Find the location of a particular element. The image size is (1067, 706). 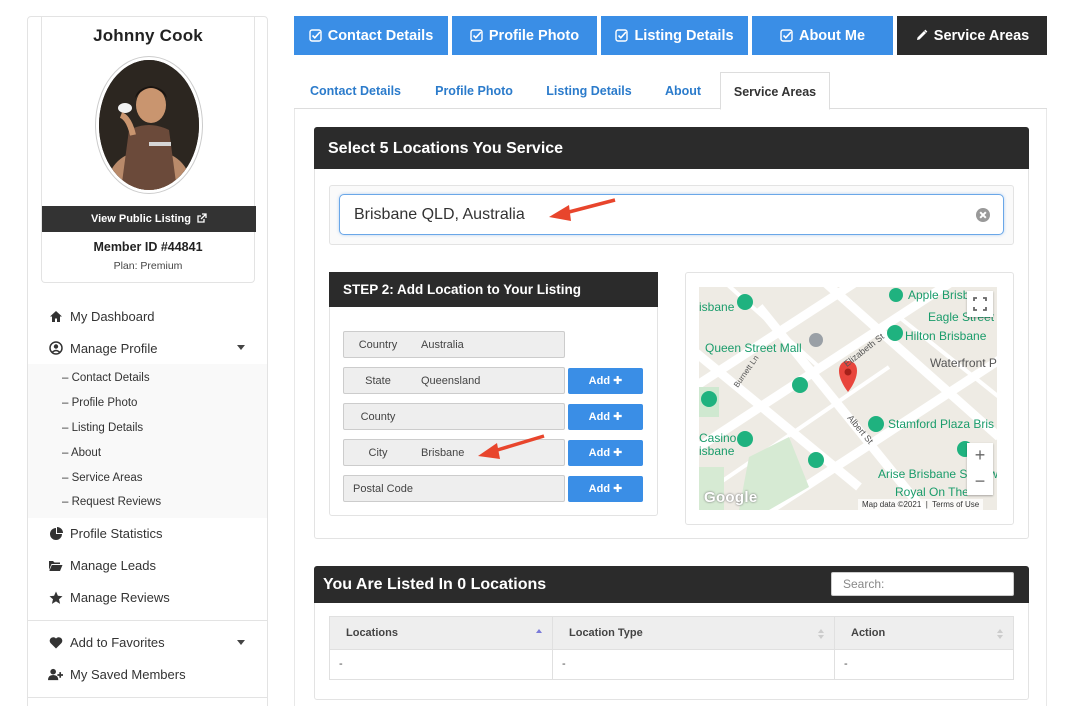

table-search-input: Search: is located at coordinates (922, 584).